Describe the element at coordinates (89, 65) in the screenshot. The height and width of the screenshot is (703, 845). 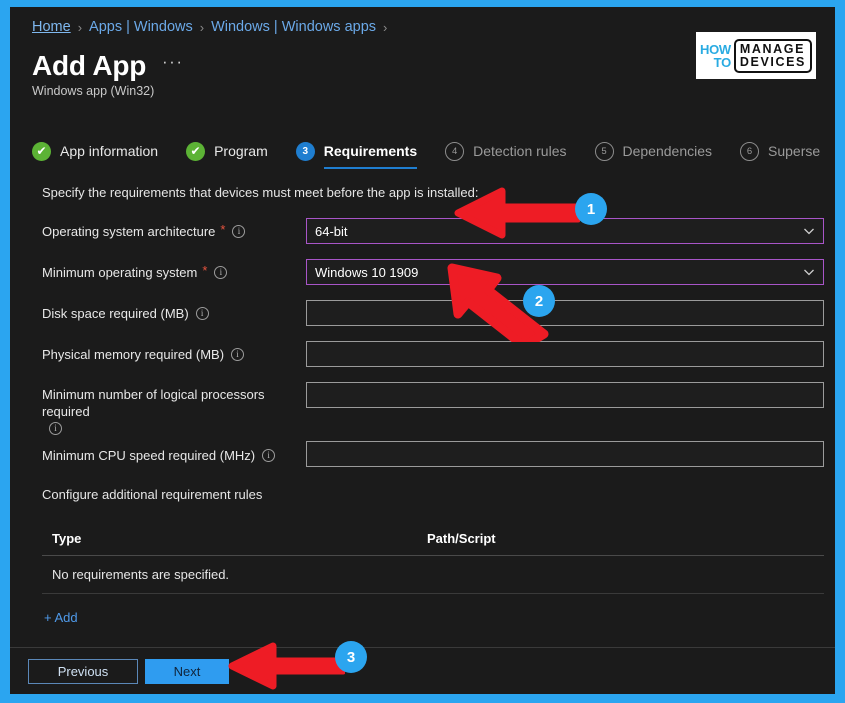
I see `page-title: Add App` at that location.